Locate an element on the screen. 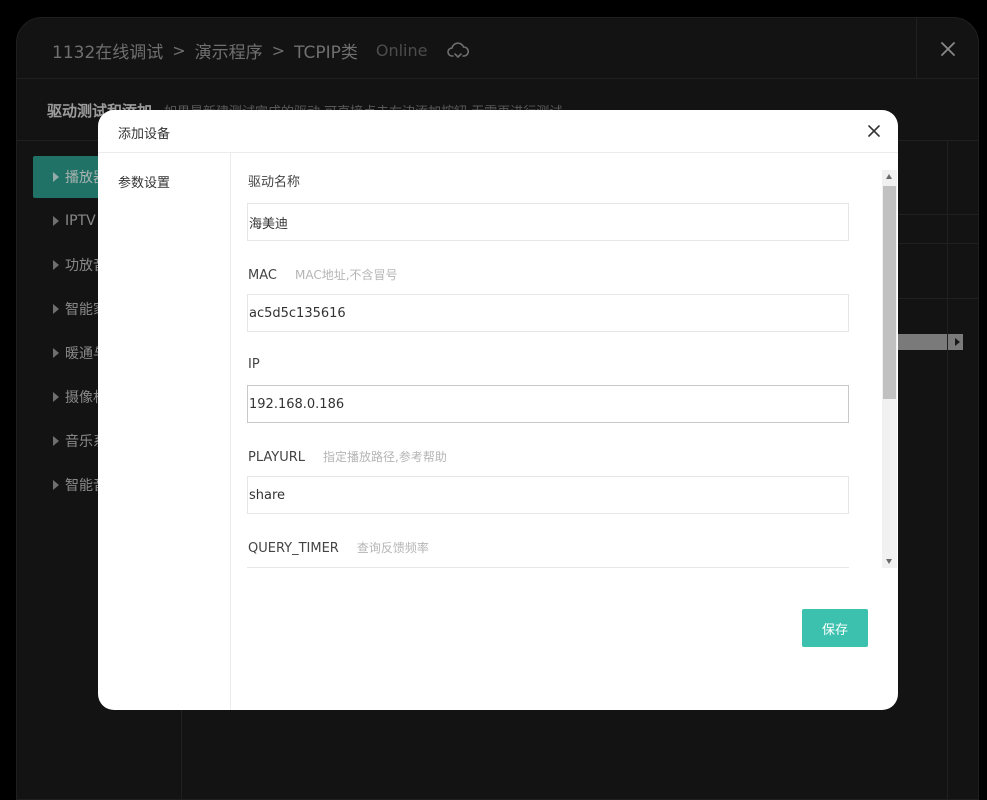  field-label-ip: IP is located at coordinates (254, 364).